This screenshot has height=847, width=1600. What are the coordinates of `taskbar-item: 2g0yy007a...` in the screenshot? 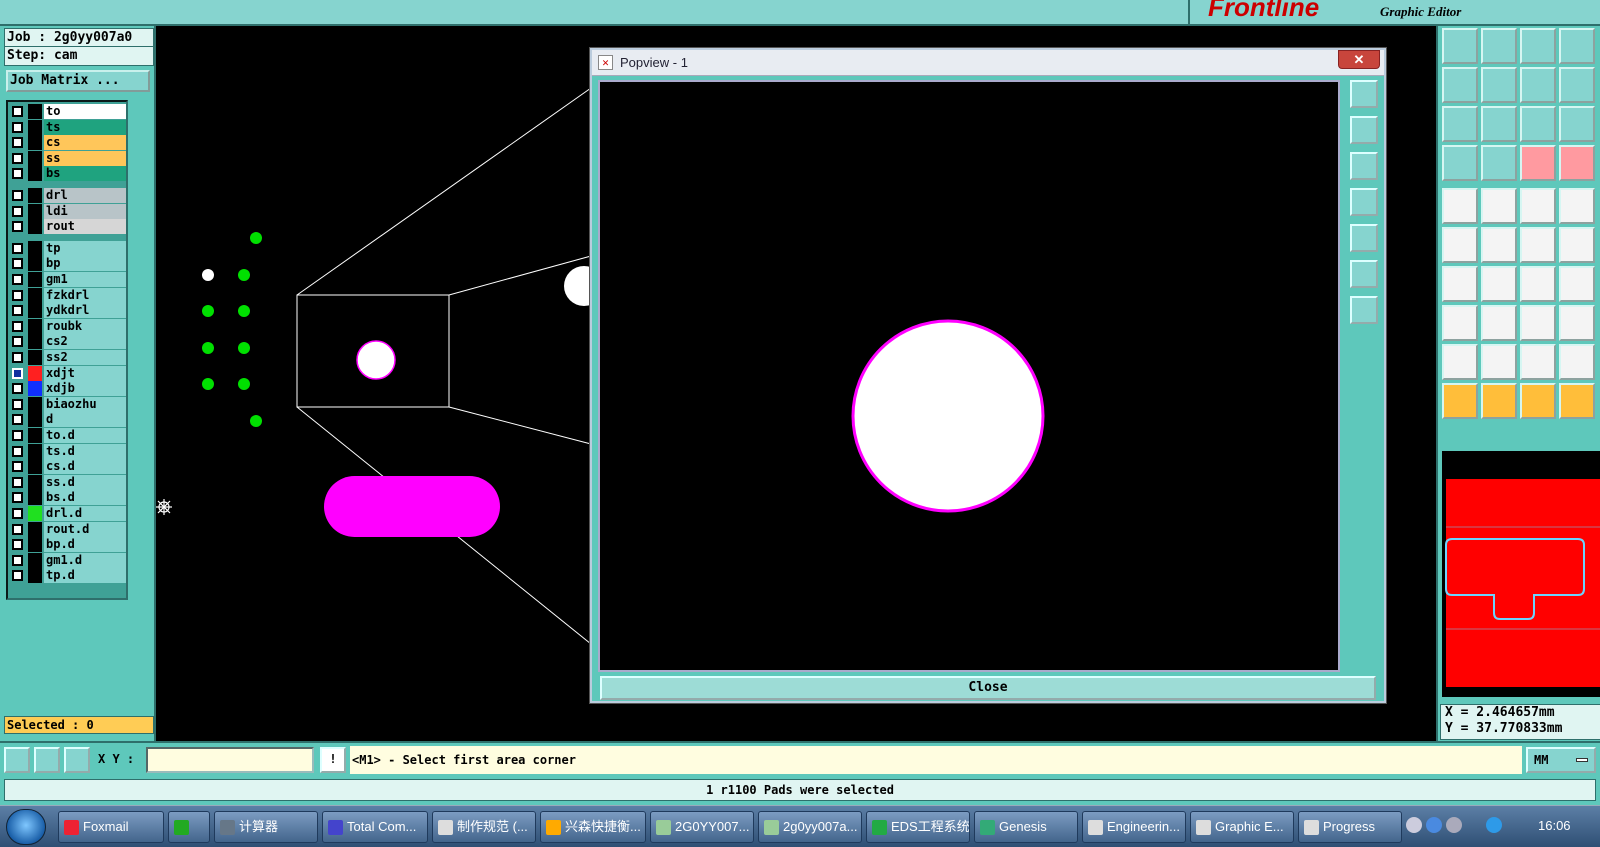 It's located at (810, 827).